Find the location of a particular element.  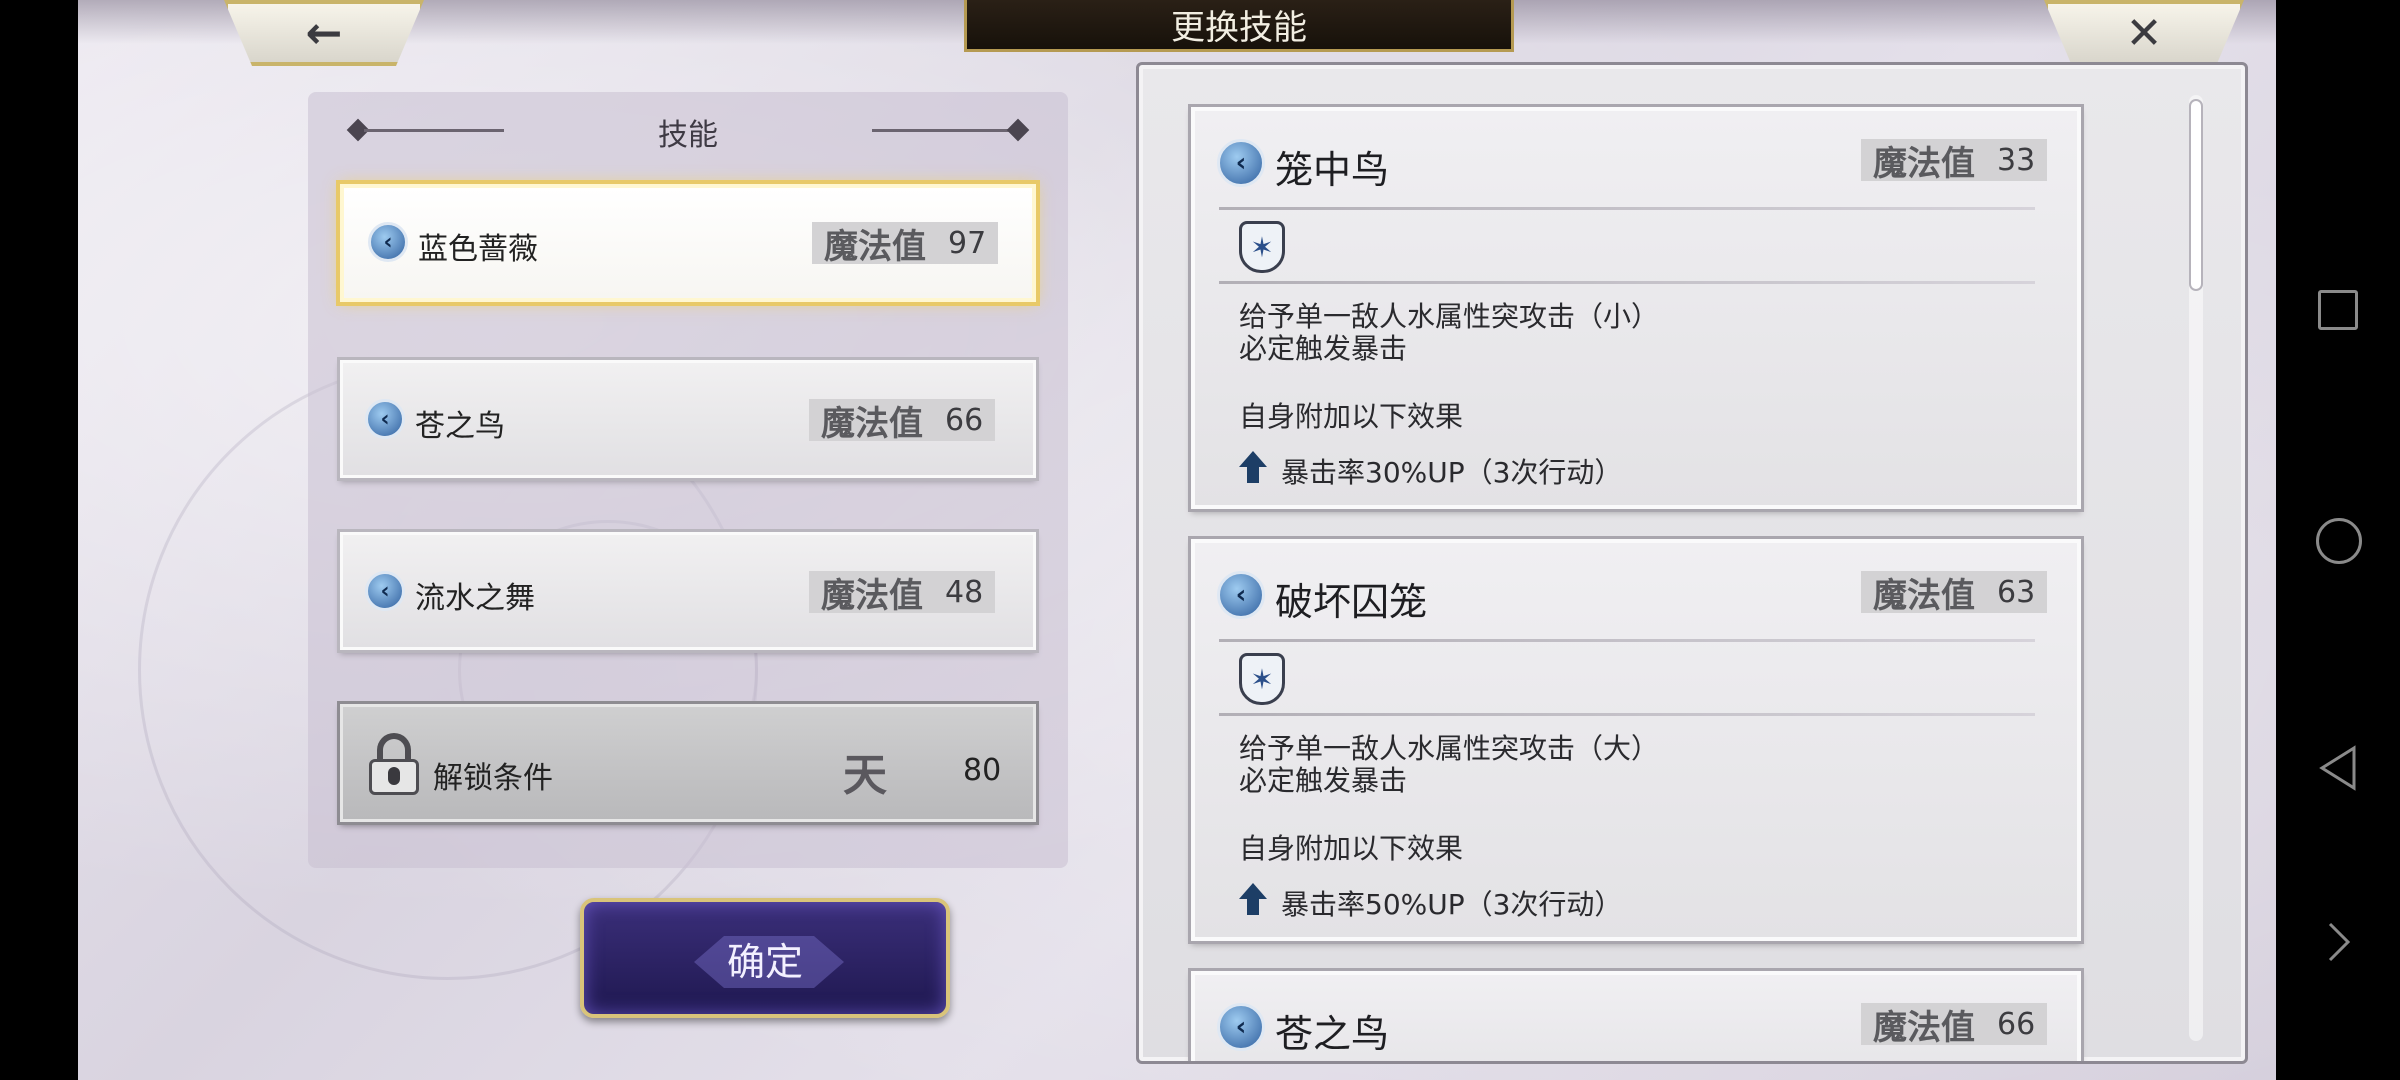

confirm-button: 确定 is located at coordinates (765, 958).